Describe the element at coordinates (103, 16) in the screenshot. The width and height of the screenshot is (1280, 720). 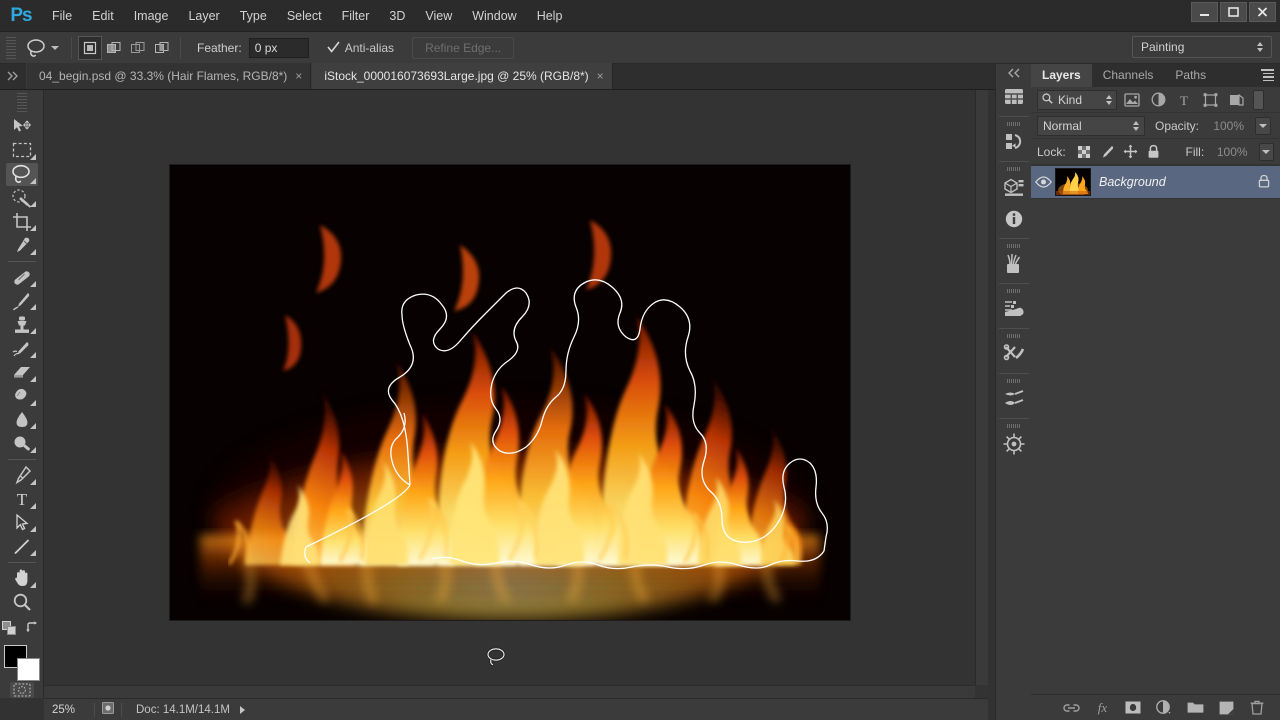
I see `menu-edit: Edit` at that location.